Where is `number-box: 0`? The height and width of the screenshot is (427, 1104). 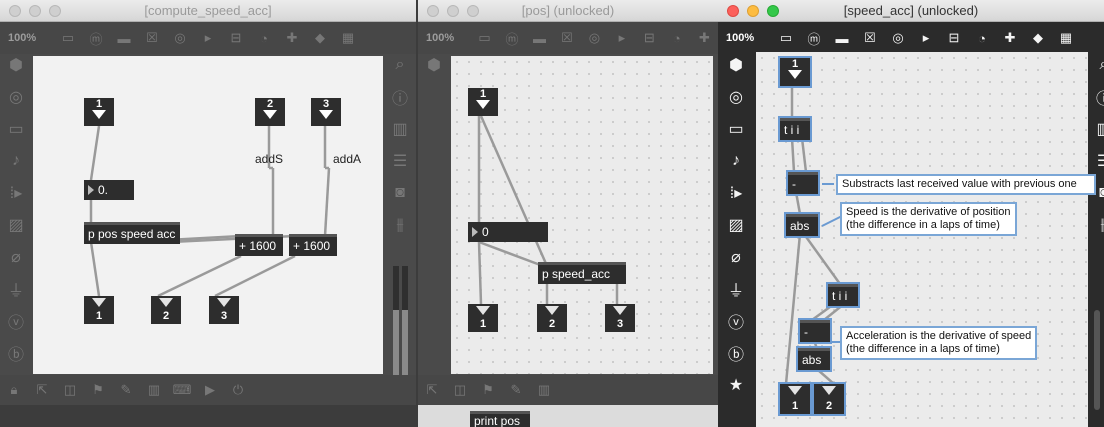 number-box: 0 is located at coordinates (508, 232).